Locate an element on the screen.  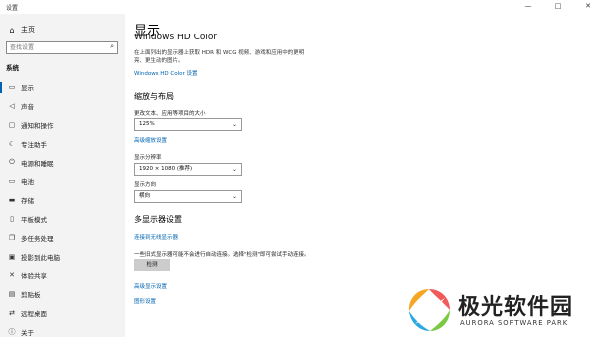
maximize-button: □ is located at coordinates (558, 6).